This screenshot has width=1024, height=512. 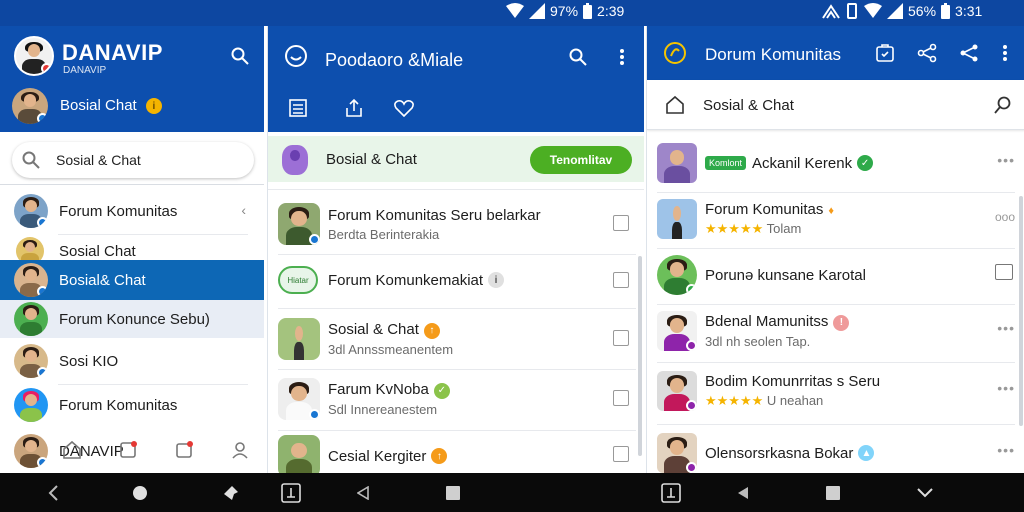 What do you see at coordinates (132, 361) in the screenshot?
I see `drawer-item: Sosi KIO` at bounding box center [132, 361].